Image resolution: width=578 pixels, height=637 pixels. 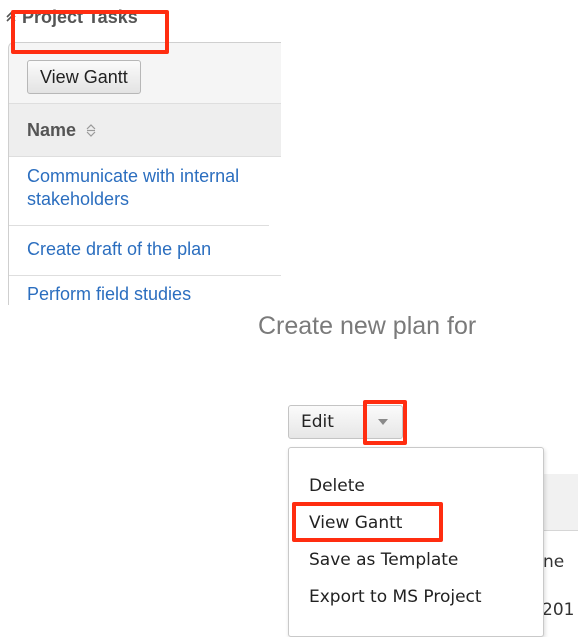 I want to click on edit-action-button-group: Edit, so click(x=345, y=422).